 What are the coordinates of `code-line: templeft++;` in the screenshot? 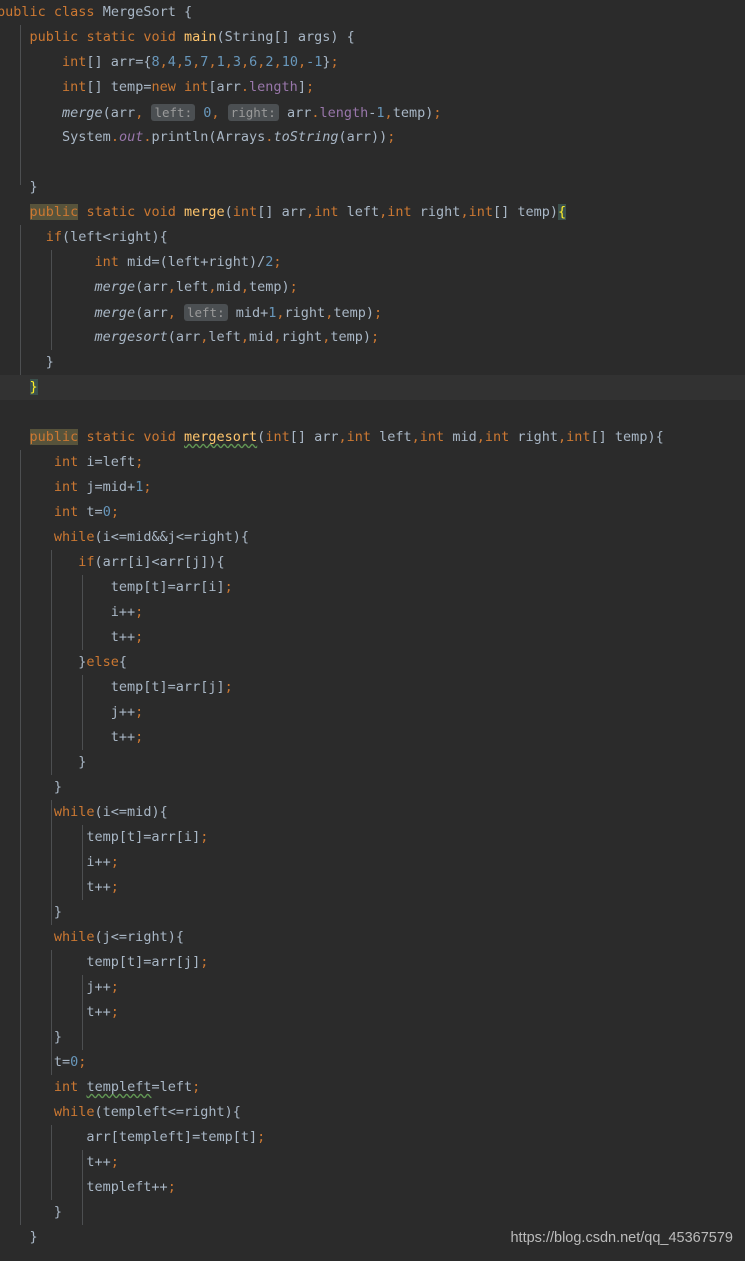 It's located at (87, 1187).